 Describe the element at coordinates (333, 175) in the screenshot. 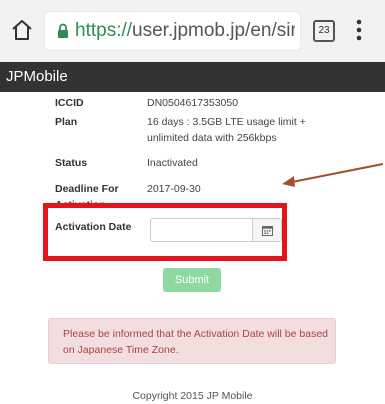

I see `annotation-arrow` at that location.